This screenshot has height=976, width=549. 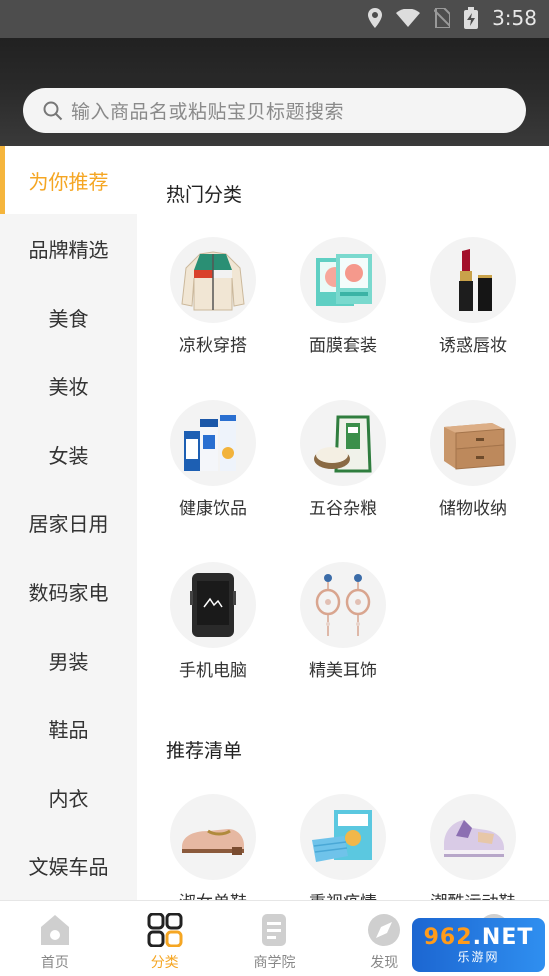 I want to click on watermark-domain: .NET, so click(x=503, y=937).